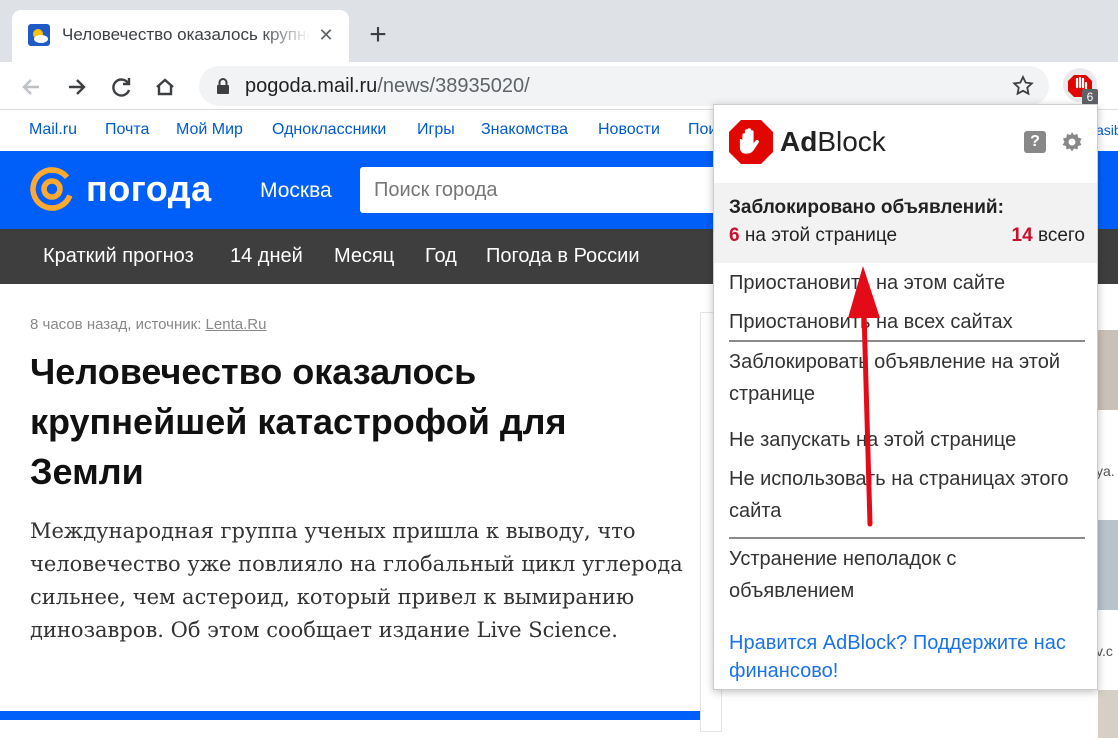 The width and height of the screenshot is (1118, 738). Describe the element at coordinates (1105, 471) in the screenshot. I see `side-fragment: ya.` at that location.